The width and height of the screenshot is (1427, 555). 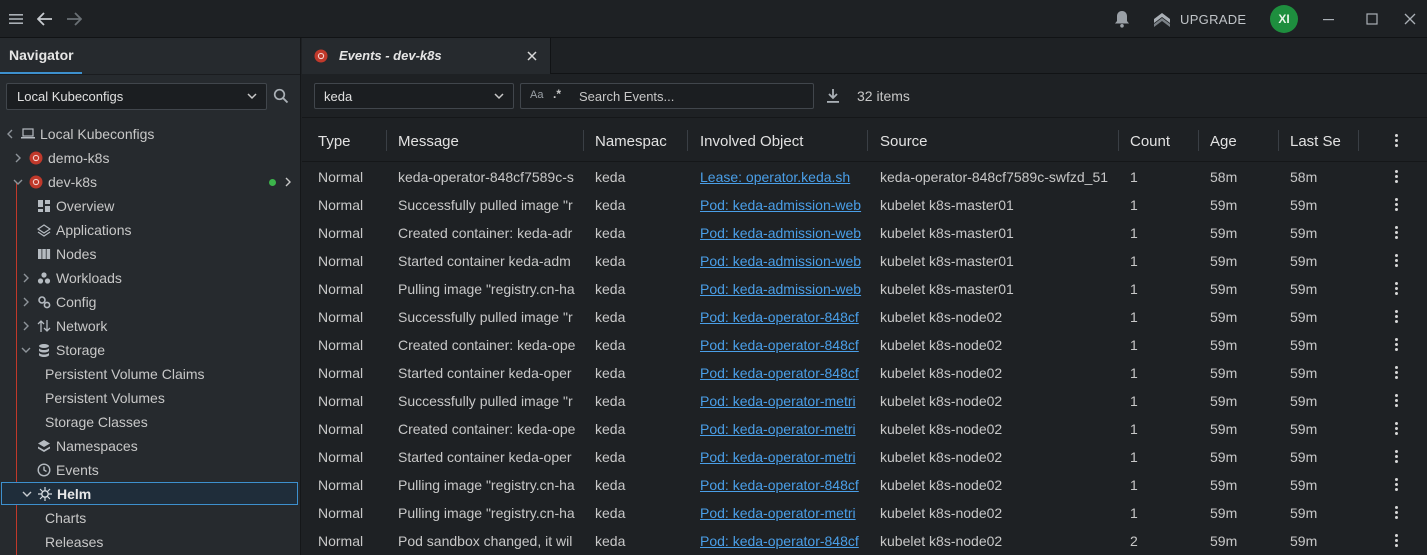 I want to click on hamburger-menu-icon, so click(x=16, y=19).